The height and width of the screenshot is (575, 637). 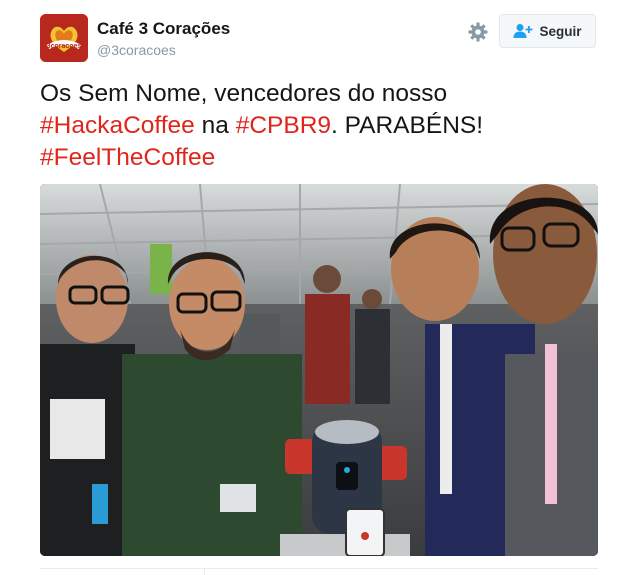 What do you see at coordinates (478, 32) in the screenshot?
I see `gear-icon` at bounding box center [478, 32].